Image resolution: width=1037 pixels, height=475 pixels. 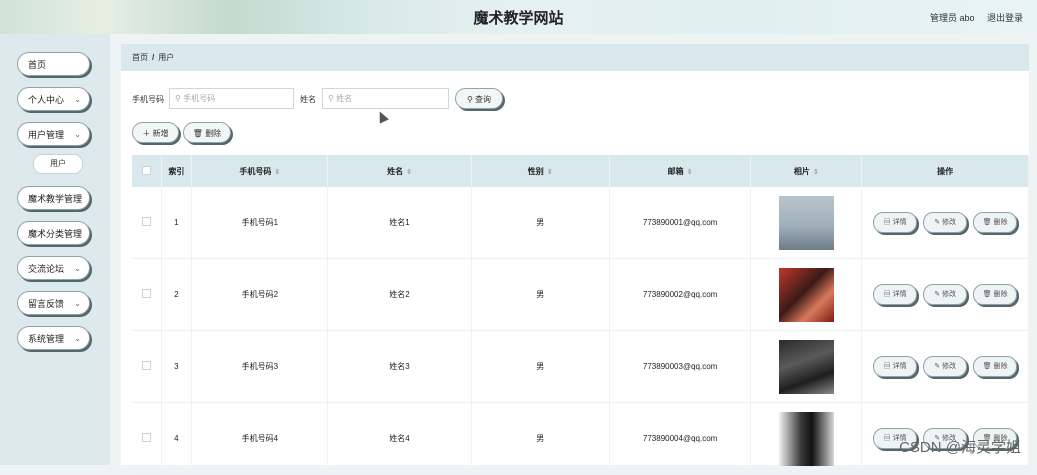 I want to click on delete-button: 🗑 删除, so click(x=207, y=132).